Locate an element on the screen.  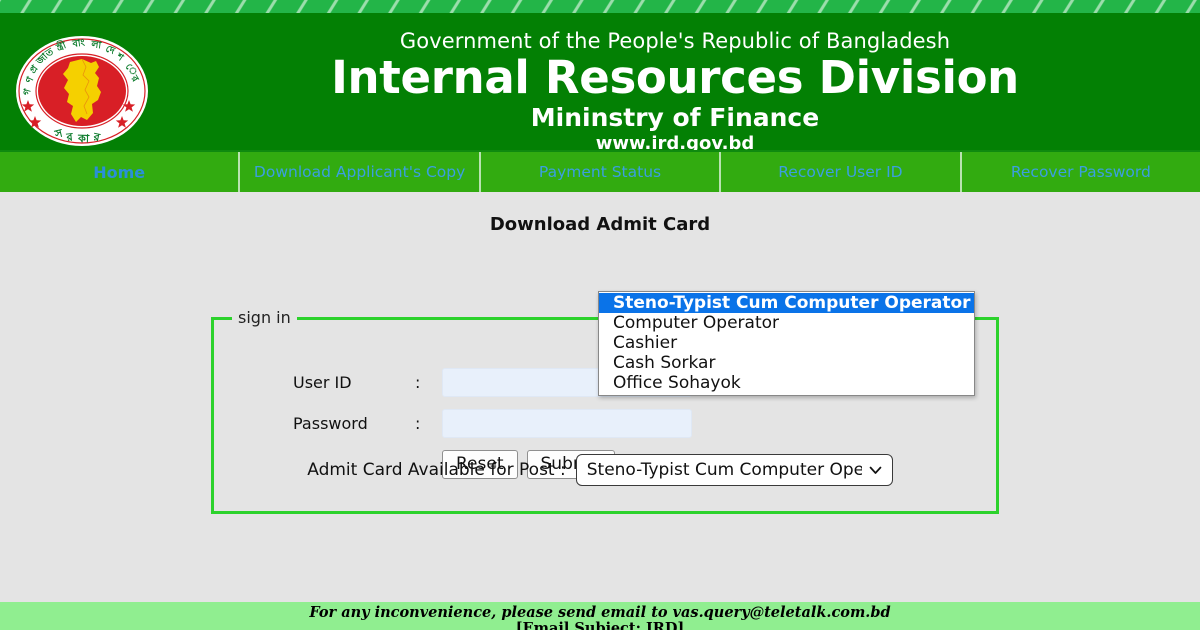
bangladesh-government-emblem-icon: গ ণ প্র জা ত ন্ত্রী বাং লা দে শ ে র স র is located at coordinates (82, 91).